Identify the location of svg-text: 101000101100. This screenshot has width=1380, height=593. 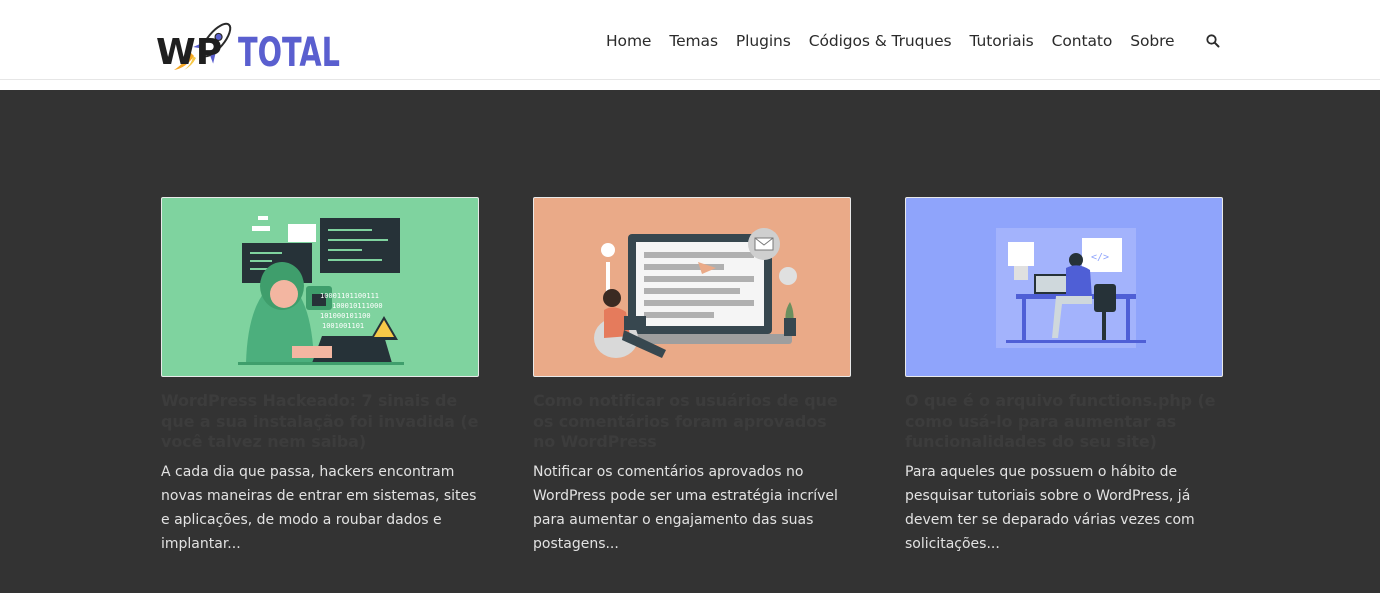
(345, 316).